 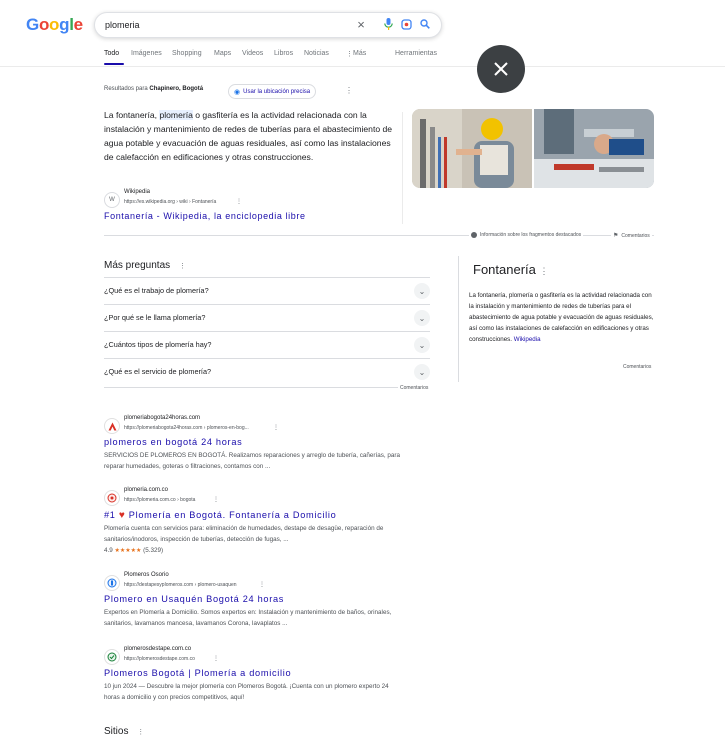 I want to click on paa-question: ¿Por qué se le llama plomería? ⌄, so click(x=267, y=317).